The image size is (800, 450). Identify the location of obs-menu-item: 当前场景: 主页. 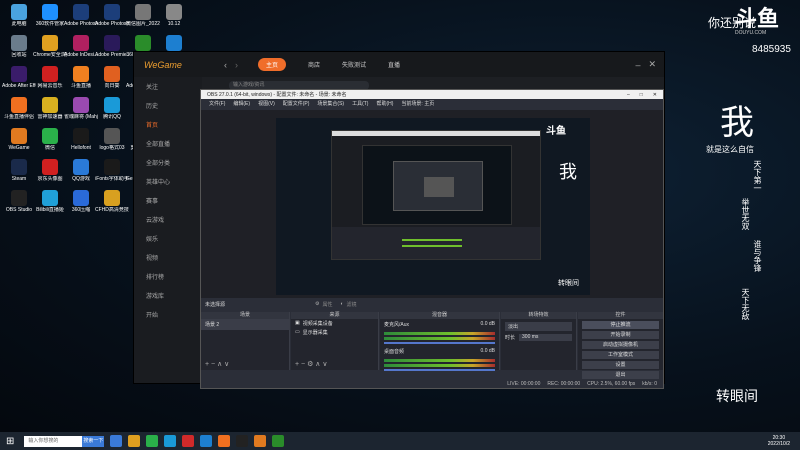
(417, 103).